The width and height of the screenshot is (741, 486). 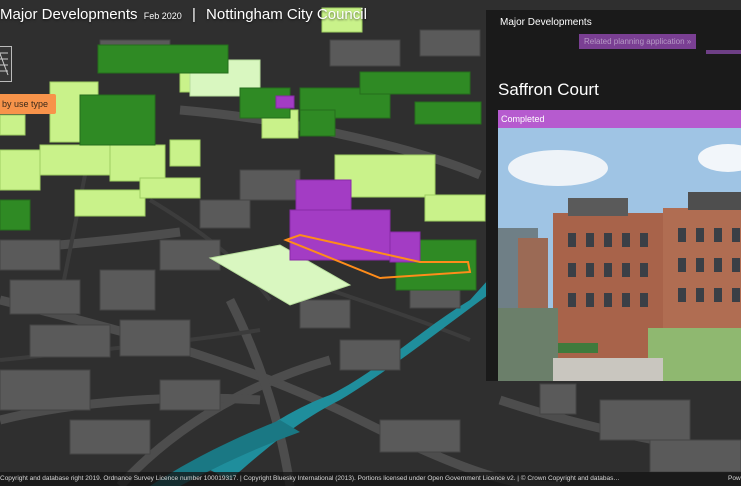 I want to click on title-date: Feb 2020, so click(x=162, y=16).